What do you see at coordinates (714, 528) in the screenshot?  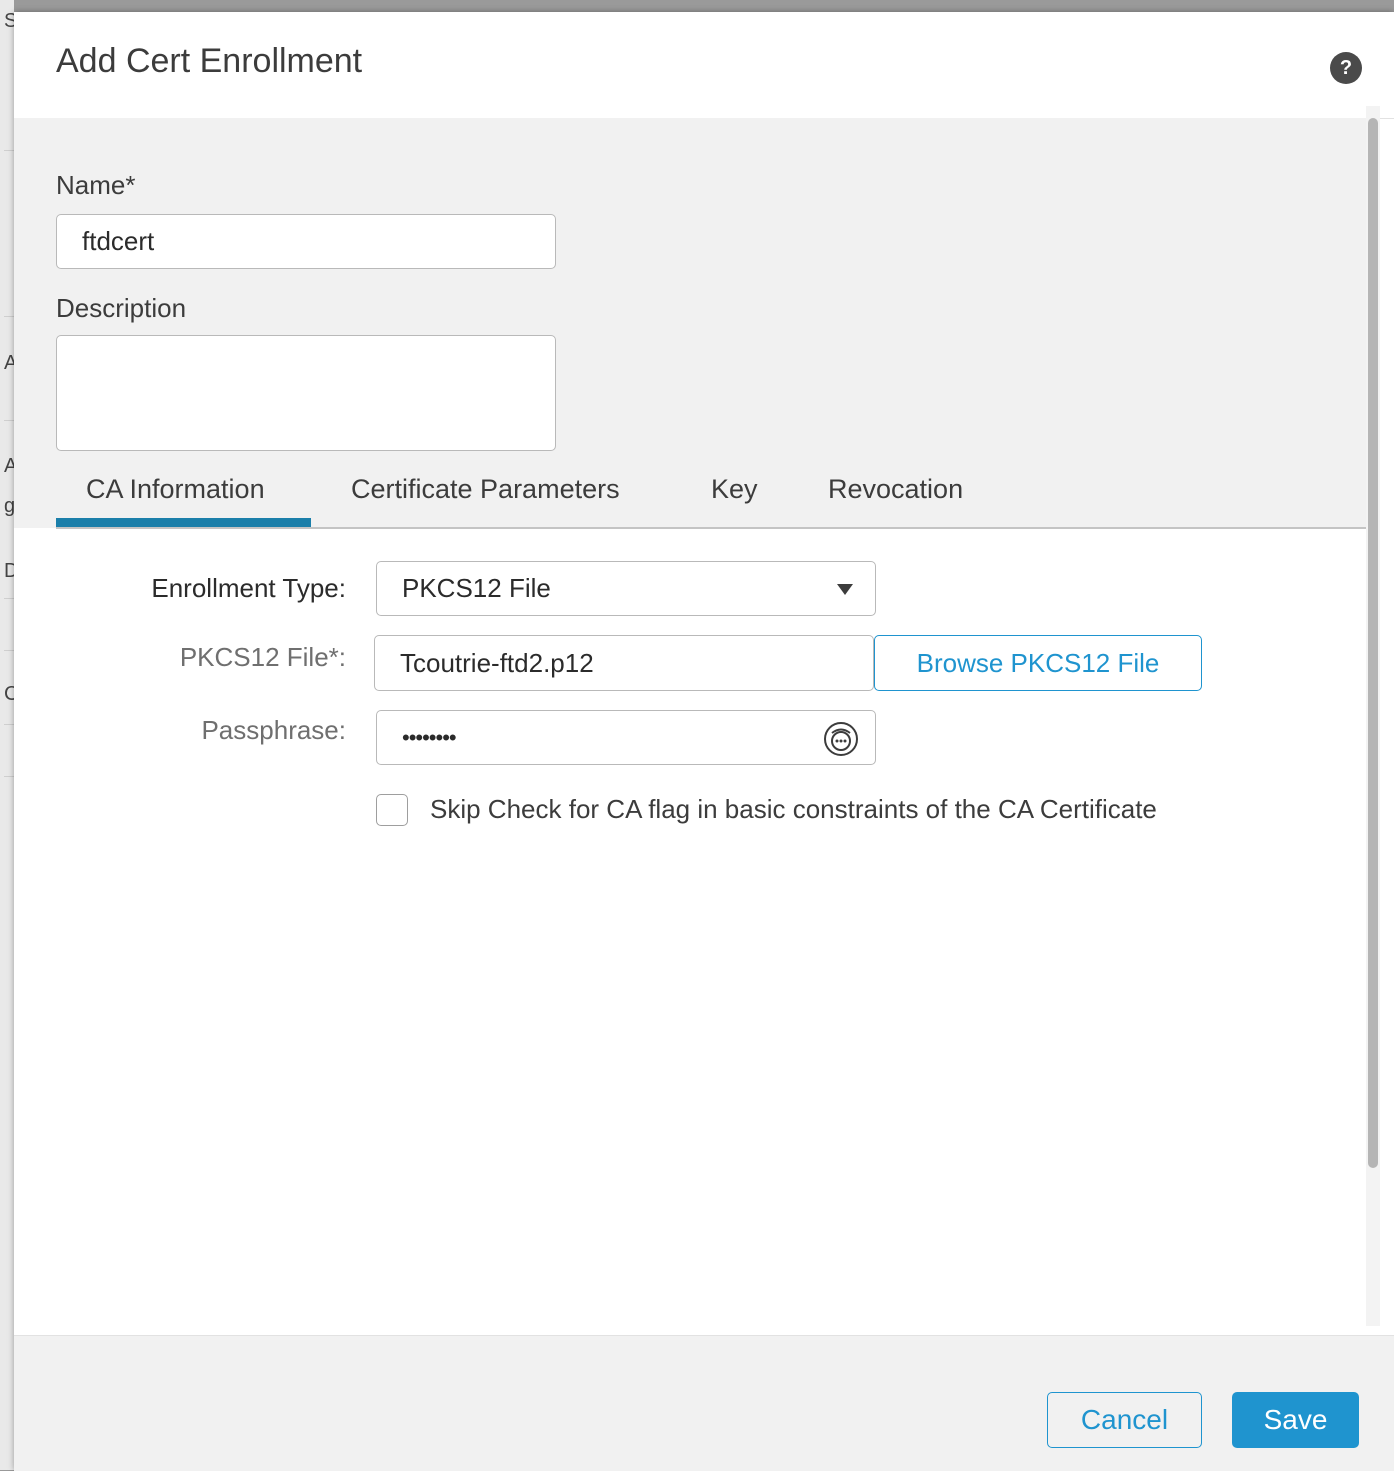 I see `tabs-divider` at bounding box center [714, 528].